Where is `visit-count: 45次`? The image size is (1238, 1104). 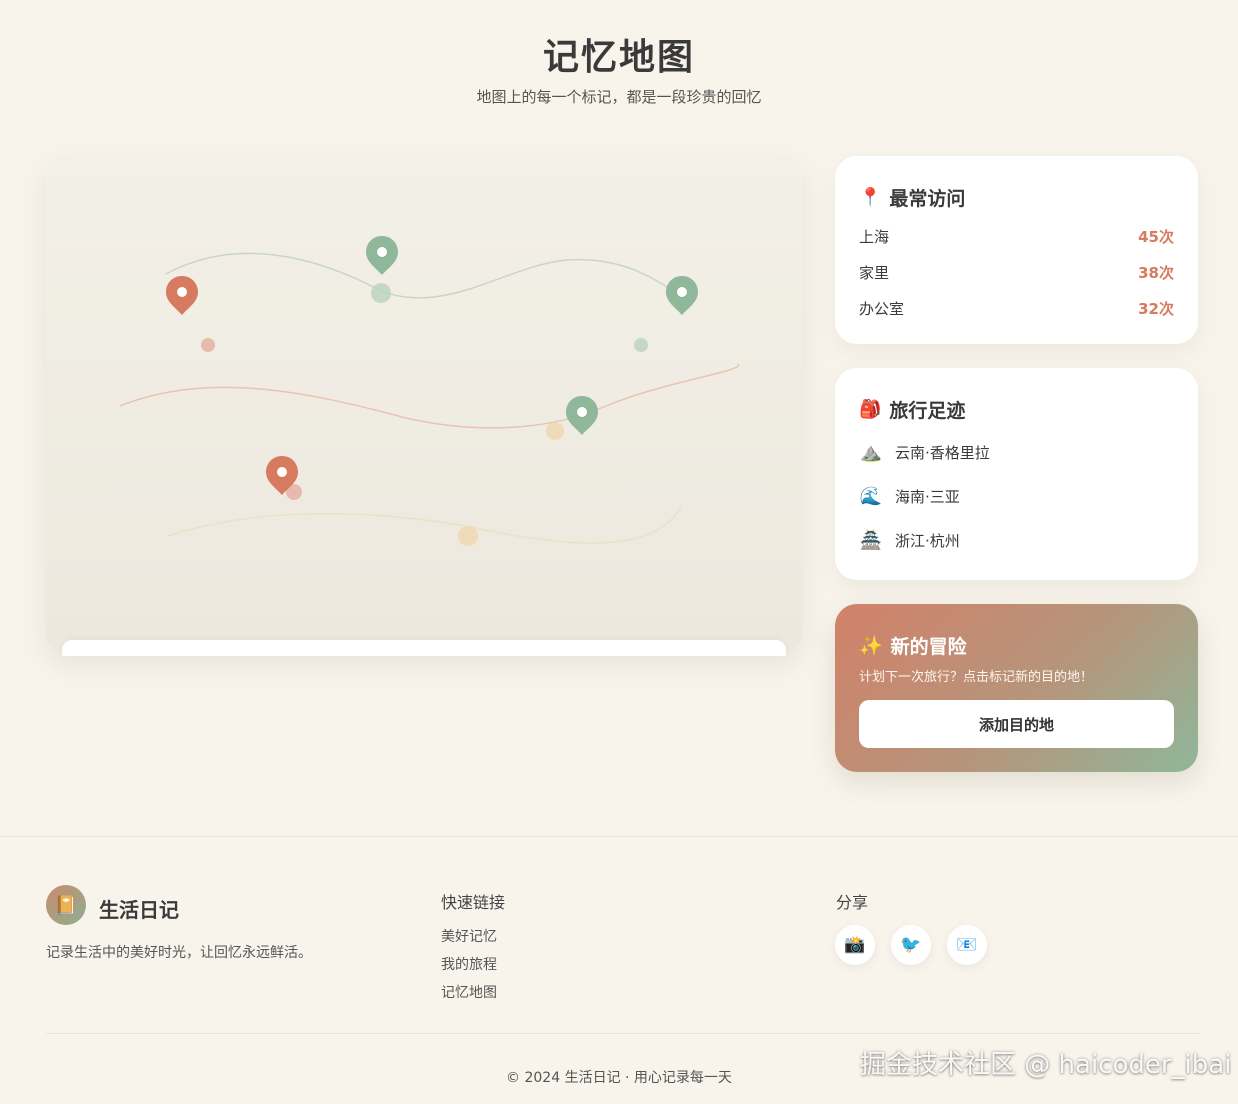
visit-count: 45次 is located at coordinates (1156, 236).